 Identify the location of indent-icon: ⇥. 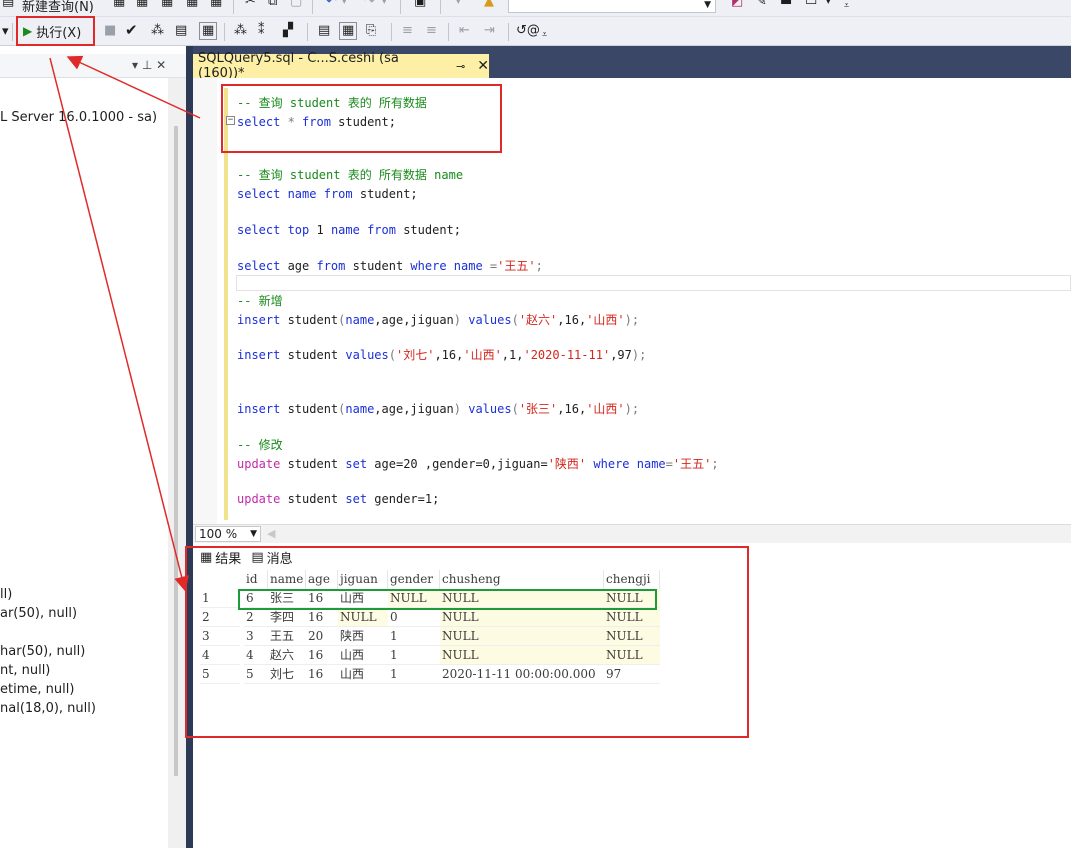
(489, 31).